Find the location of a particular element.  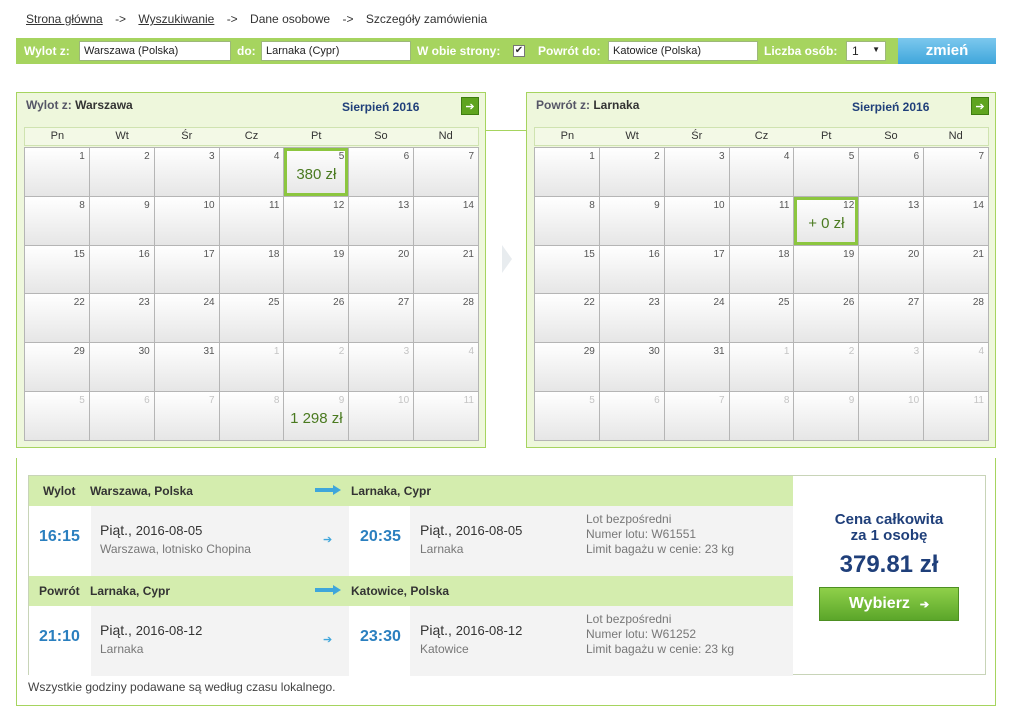

return-input is located at coordinates (683, 51).